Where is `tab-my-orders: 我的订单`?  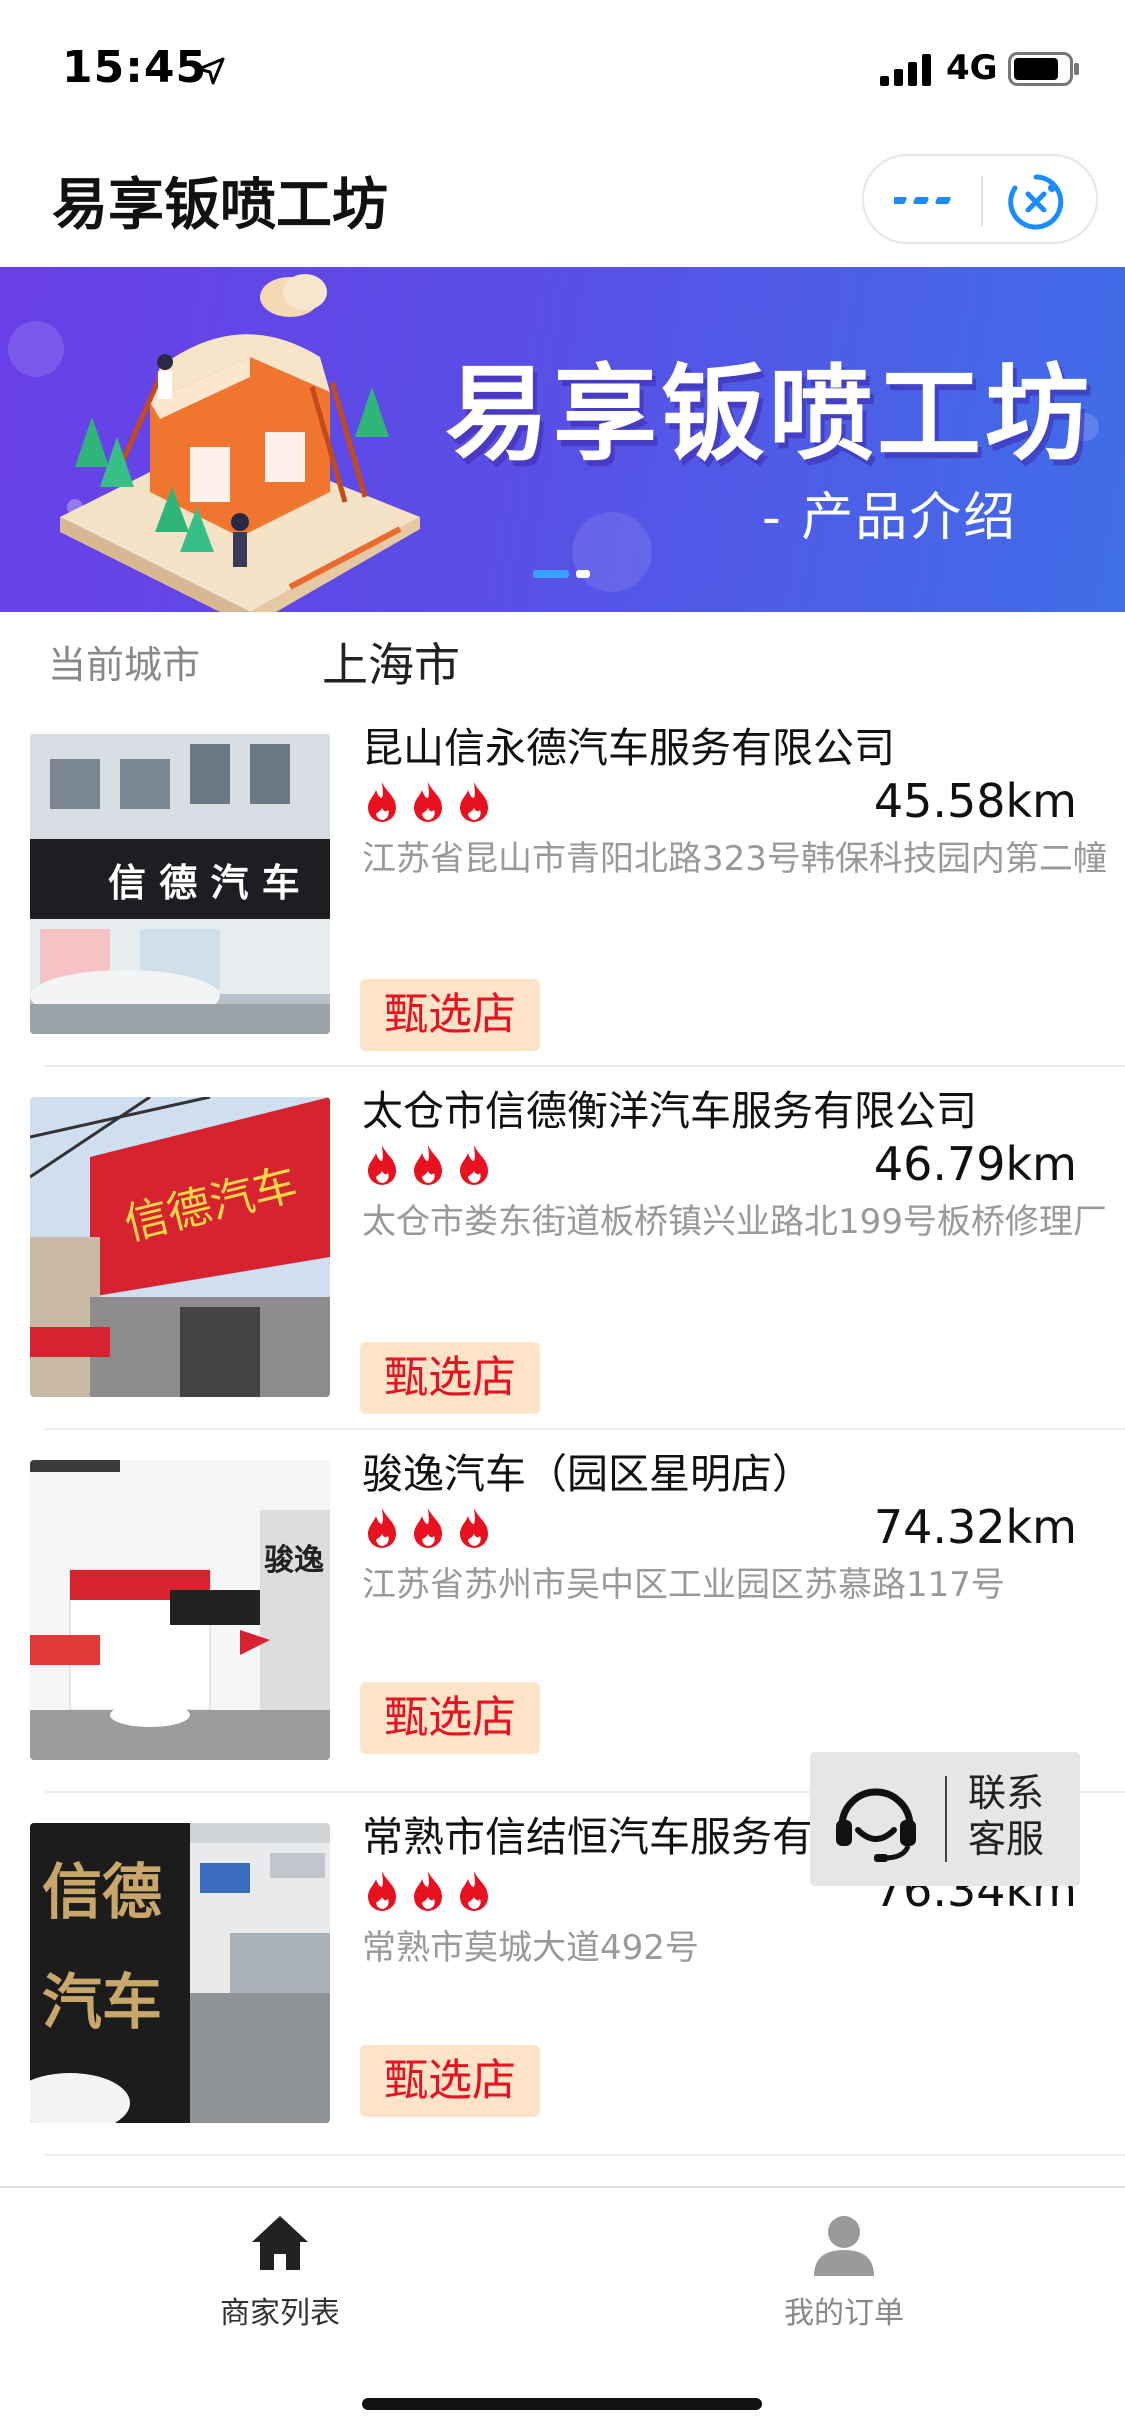 tab-my-orders: 我的订单 is located at coordinates (844, 2277).